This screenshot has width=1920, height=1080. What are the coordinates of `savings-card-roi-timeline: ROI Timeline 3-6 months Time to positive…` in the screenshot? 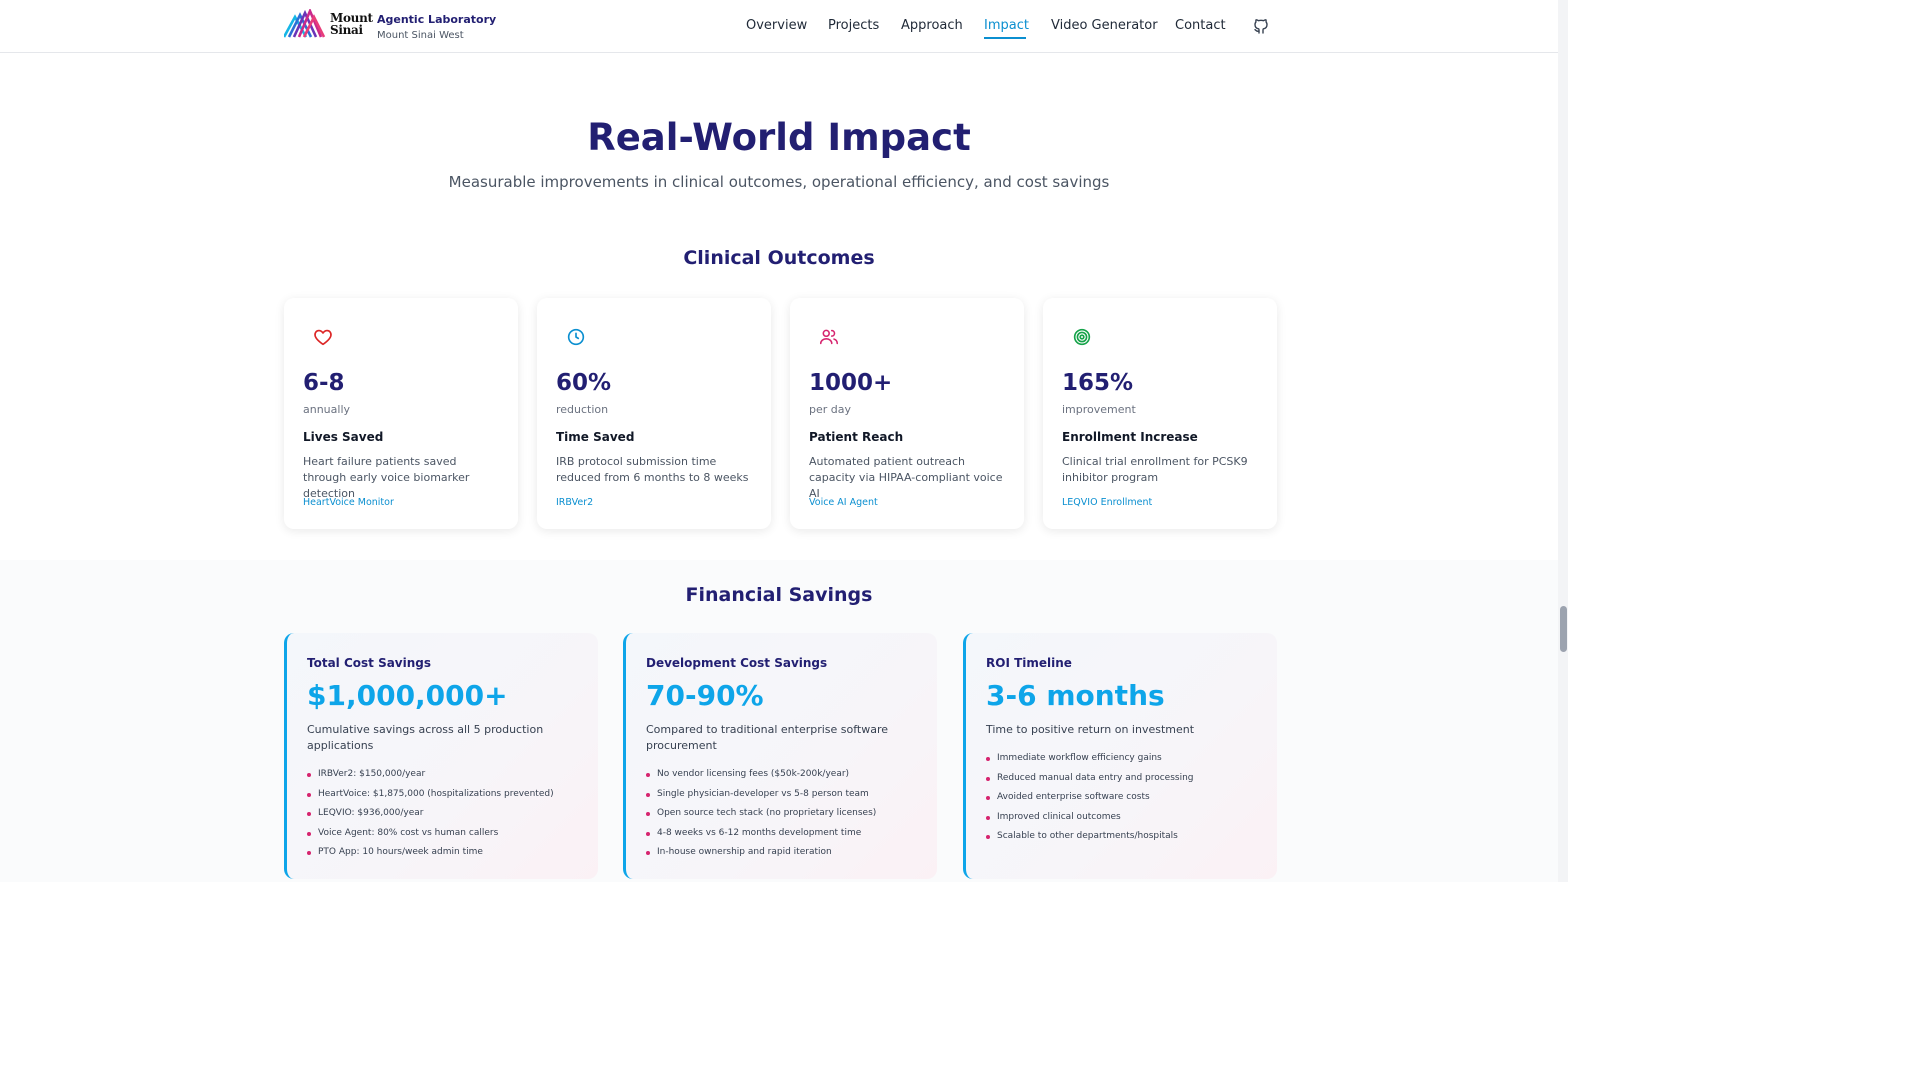 It's located at (1120, 756).